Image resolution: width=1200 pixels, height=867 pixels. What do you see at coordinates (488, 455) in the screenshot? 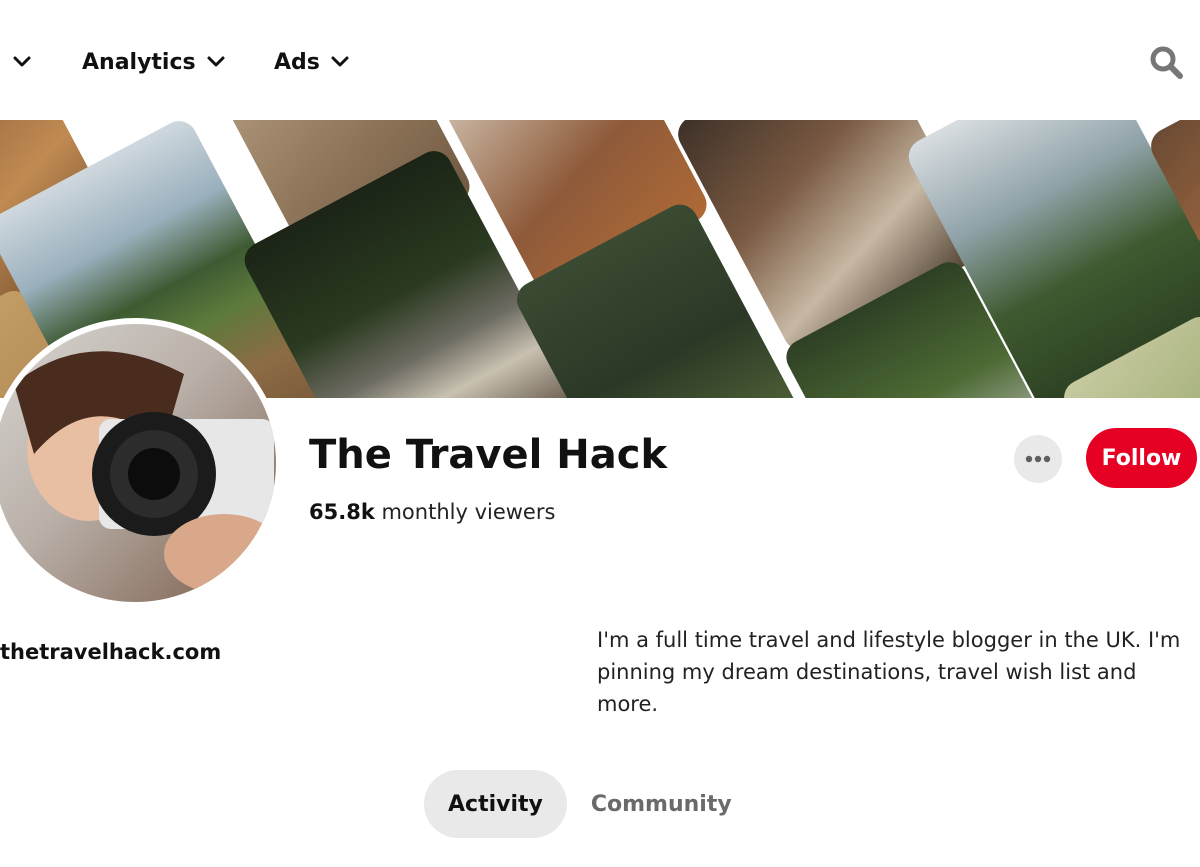
I see `profile-name: The Travel Hack` at bounding box center [488, 455].